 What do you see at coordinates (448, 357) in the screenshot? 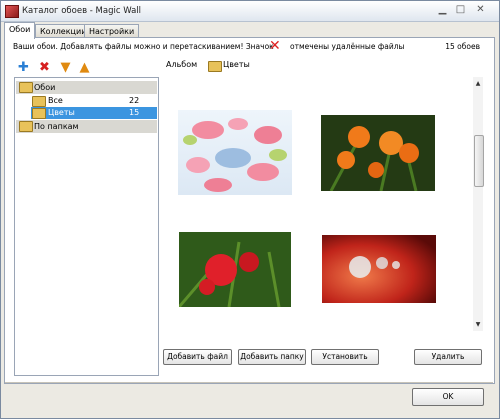
I see `delete-button: Удалить` at bounding box center [448, 357].